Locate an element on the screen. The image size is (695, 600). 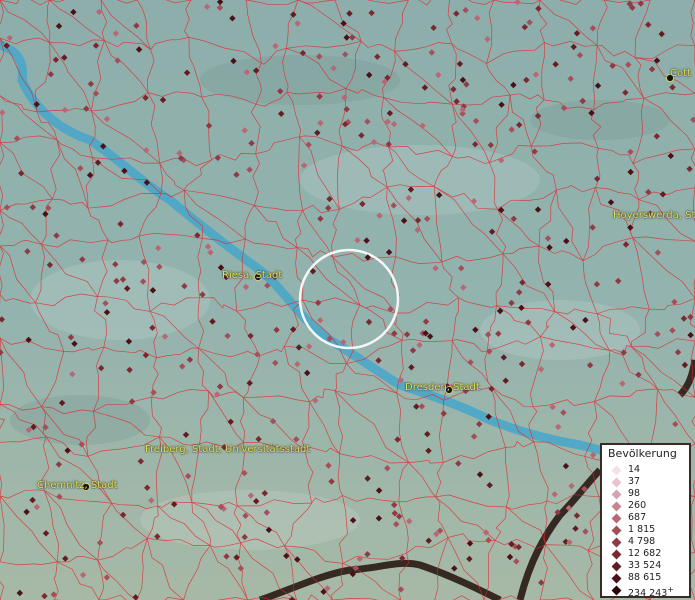
legend-entry: 37 is located at coordinates (648, 482).